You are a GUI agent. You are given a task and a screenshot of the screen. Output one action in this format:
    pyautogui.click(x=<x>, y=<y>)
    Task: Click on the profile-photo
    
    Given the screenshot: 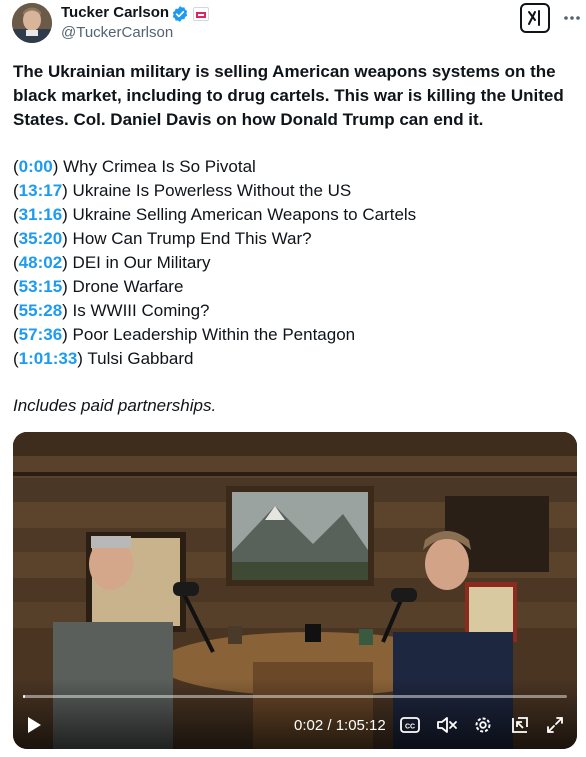 What is the action you would take?
    pyautogui.click(x=32, y=23)
    